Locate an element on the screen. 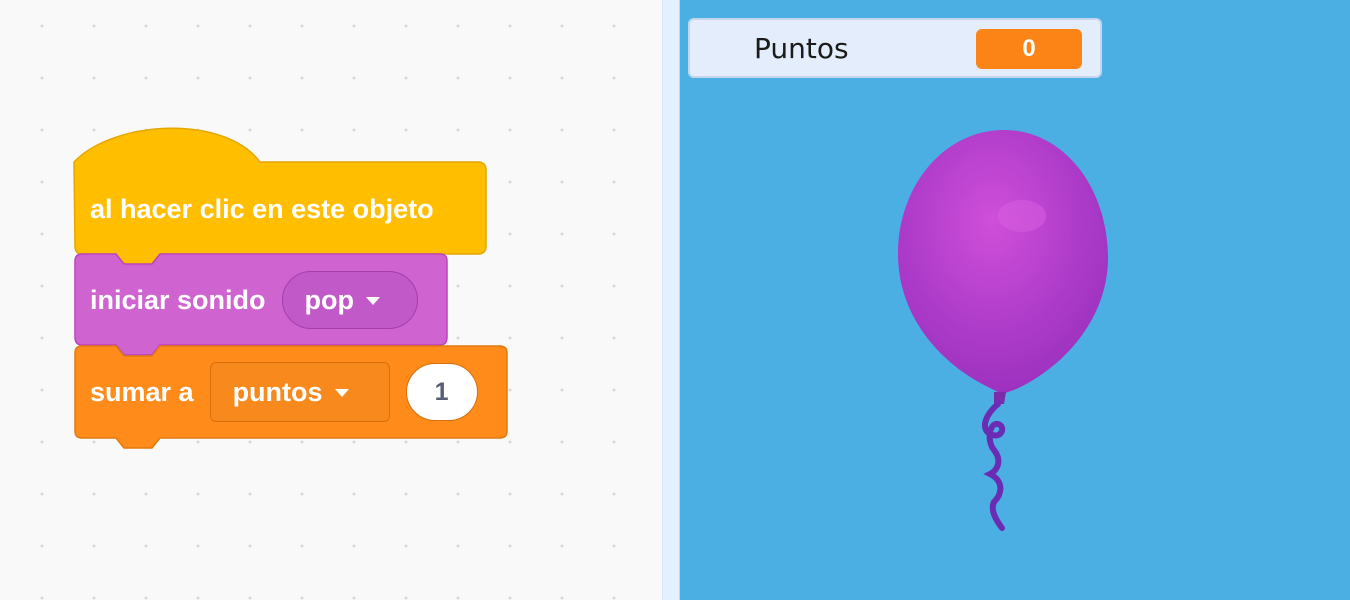  monitor-label: Puntos is located at coordinates (801, 48).